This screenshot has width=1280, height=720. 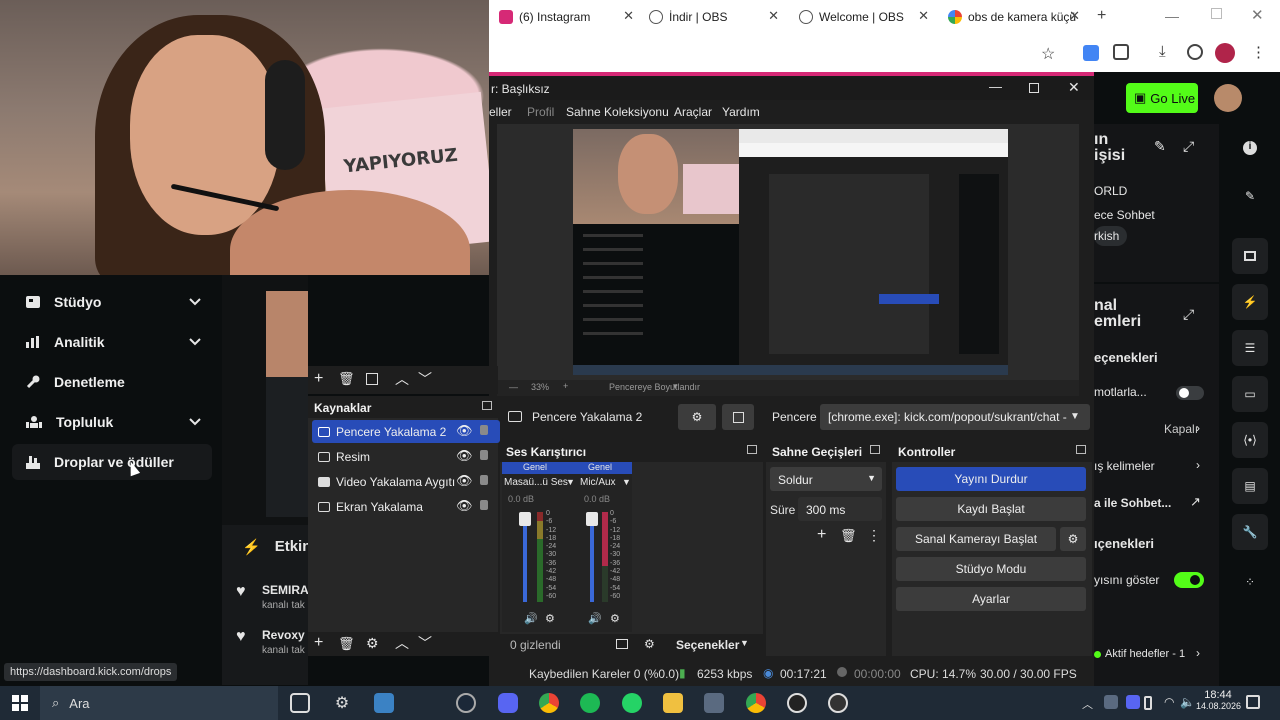 What do you see at coordinates (566, 17) in the screenshot?
I see `tab-instagram: (6) Instagram ✕` at bounding box center [566, 17].